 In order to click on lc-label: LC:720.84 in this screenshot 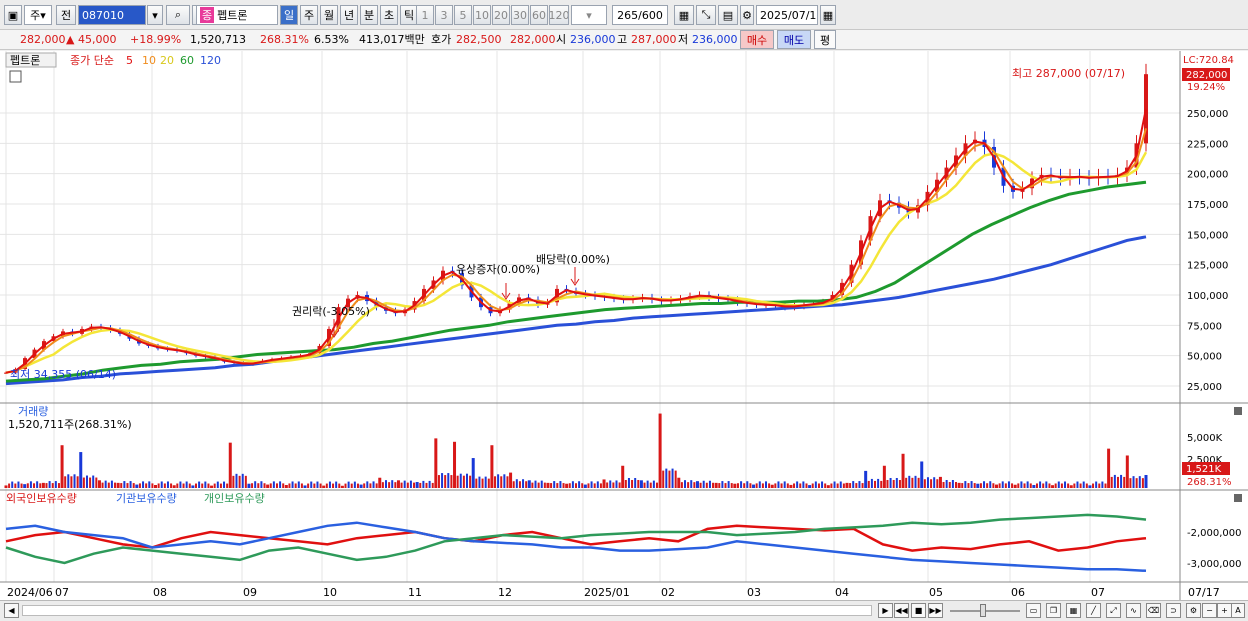, I will do `click(1208, 60)`.